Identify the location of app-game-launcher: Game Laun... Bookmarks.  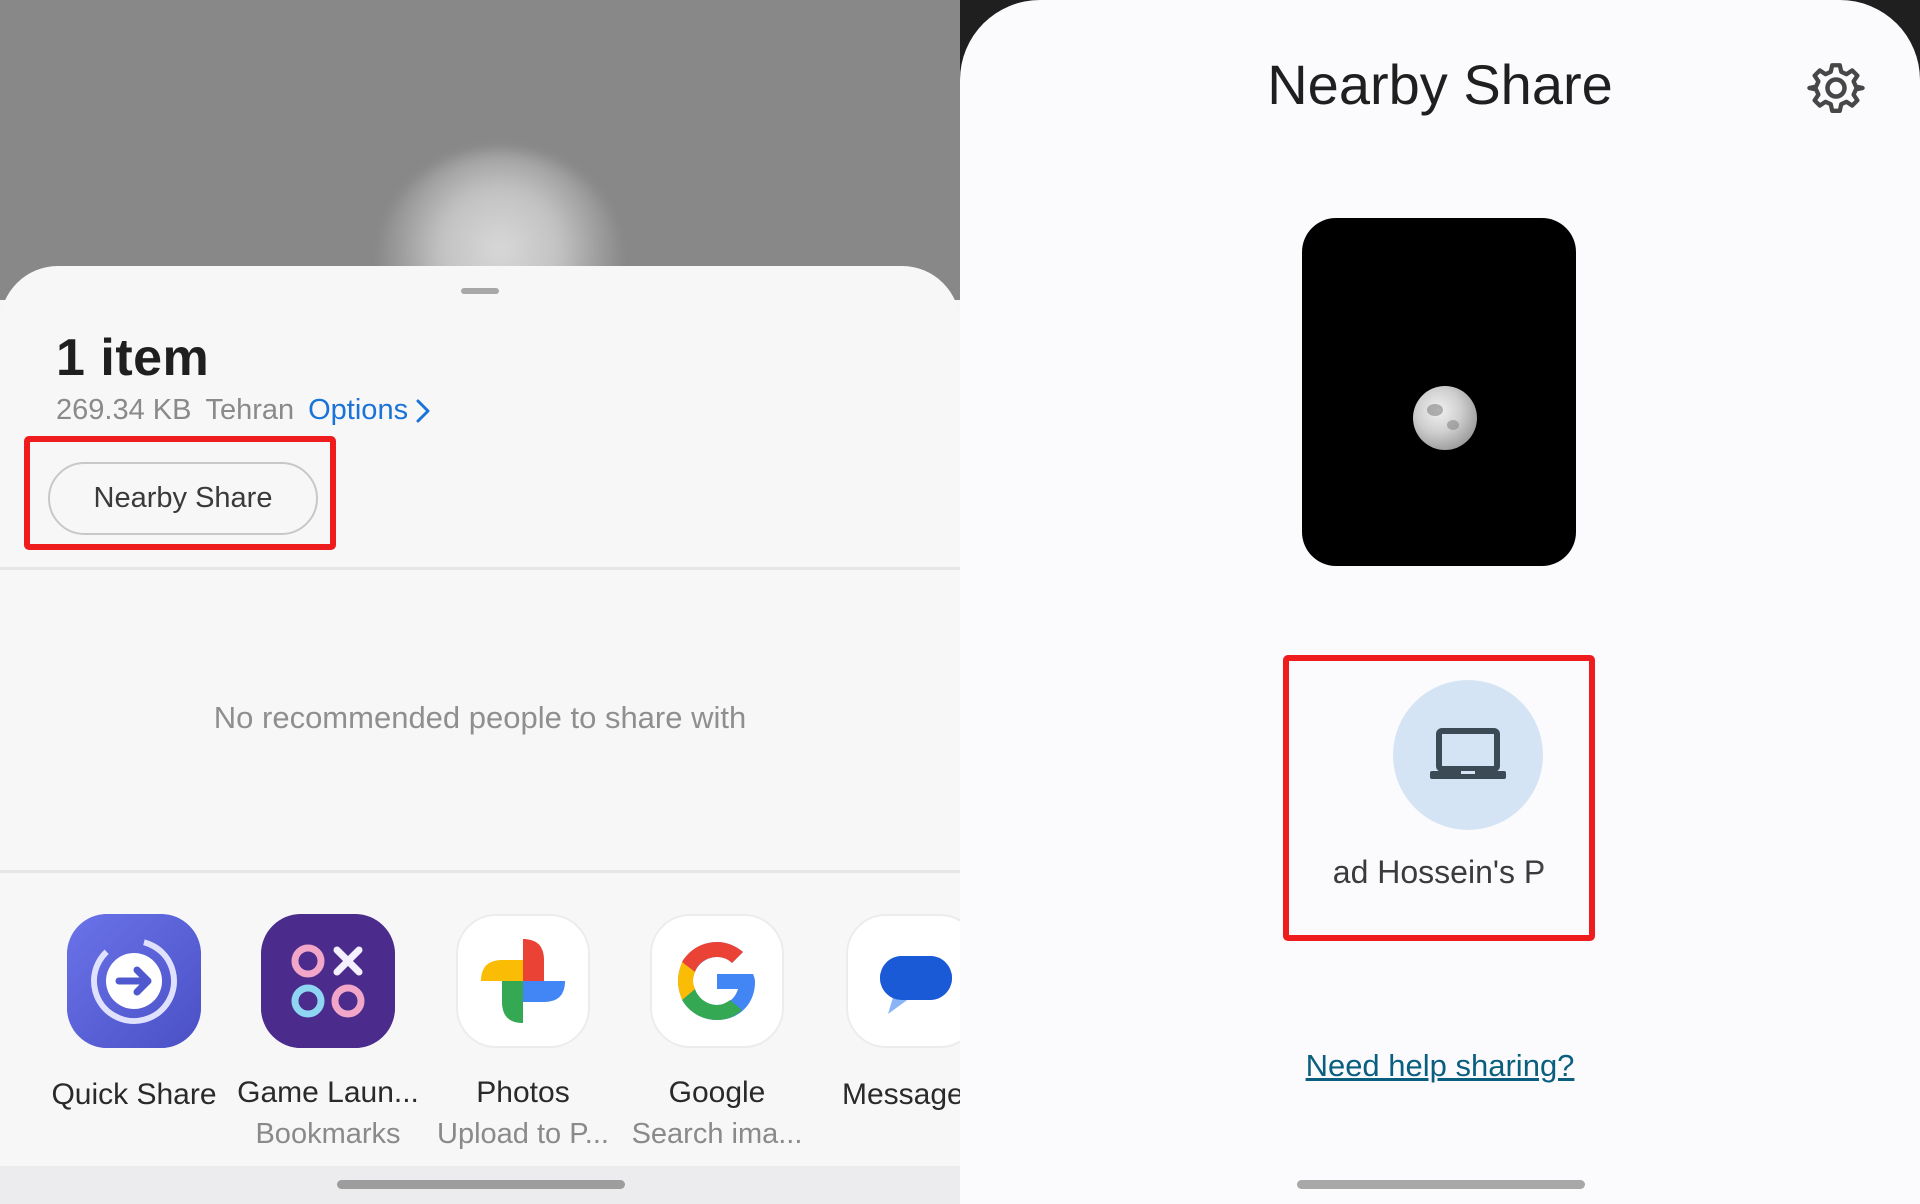
(328, 1032).